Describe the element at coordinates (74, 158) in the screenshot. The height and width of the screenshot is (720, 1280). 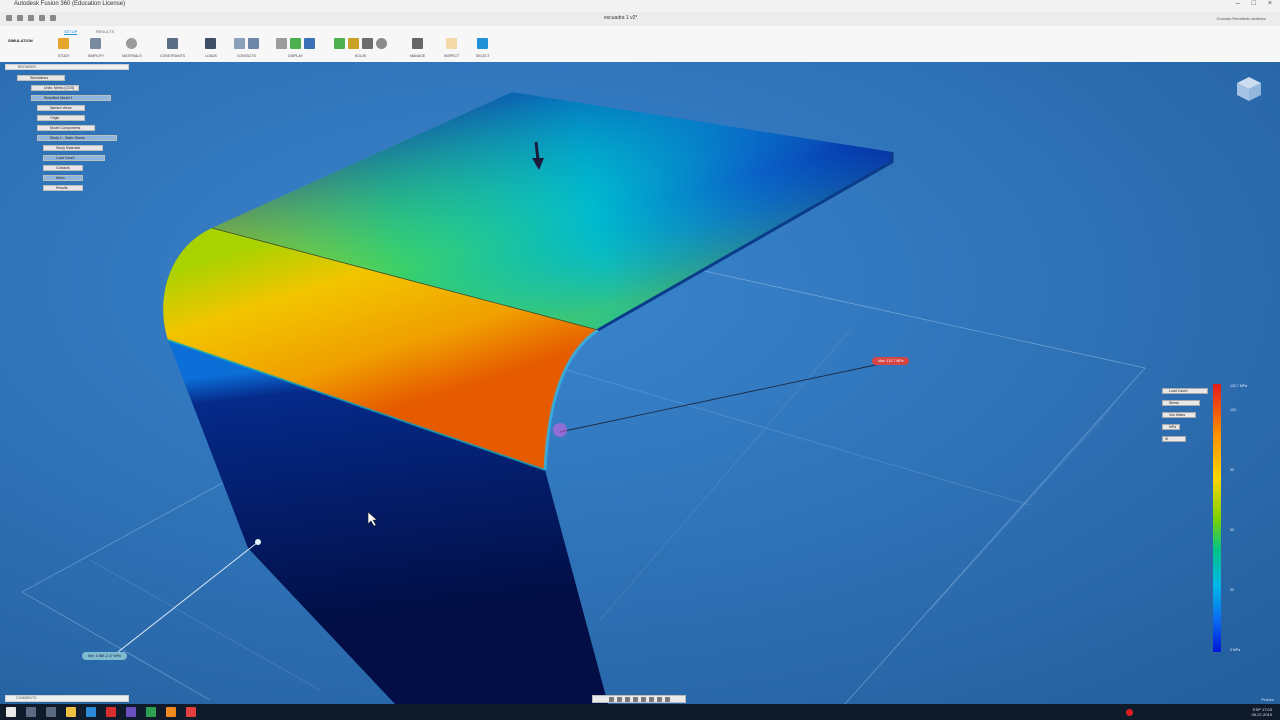
I see `browser-node-load-case: Load Case1` at that location.